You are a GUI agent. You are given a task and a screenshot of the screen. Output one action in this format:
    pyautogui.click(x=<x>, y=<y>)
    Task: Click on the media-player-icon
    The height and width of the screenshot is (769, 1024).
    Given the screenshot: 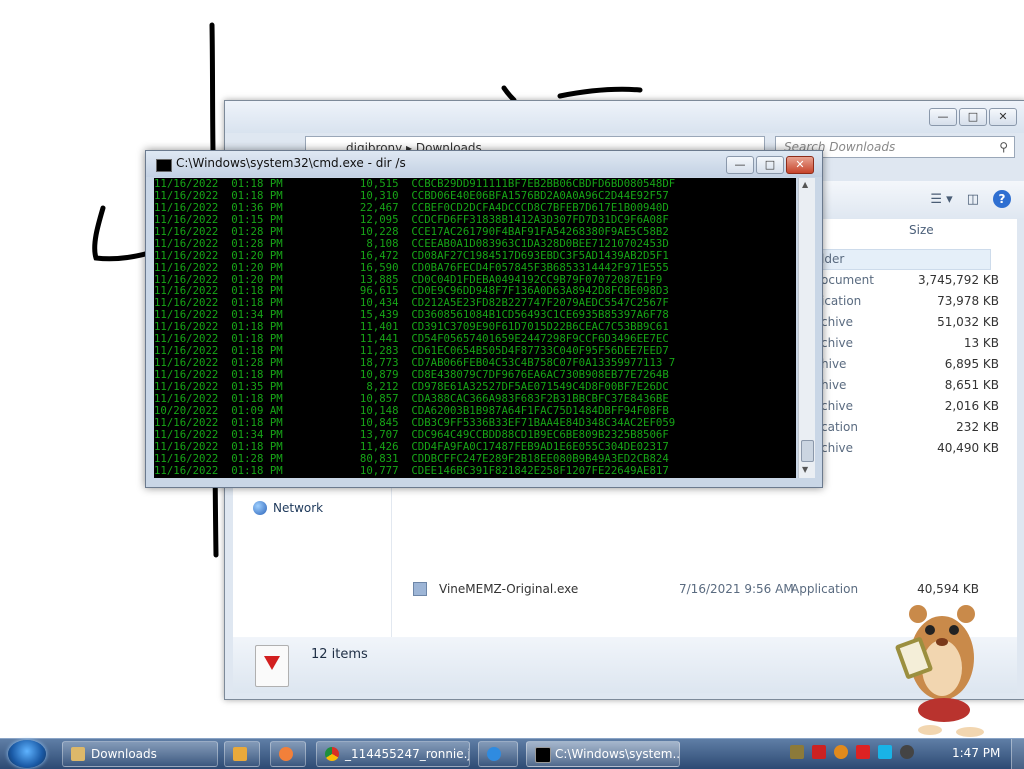 What is the action you would take?
    pyautogui.click(x=240, y=754)
    